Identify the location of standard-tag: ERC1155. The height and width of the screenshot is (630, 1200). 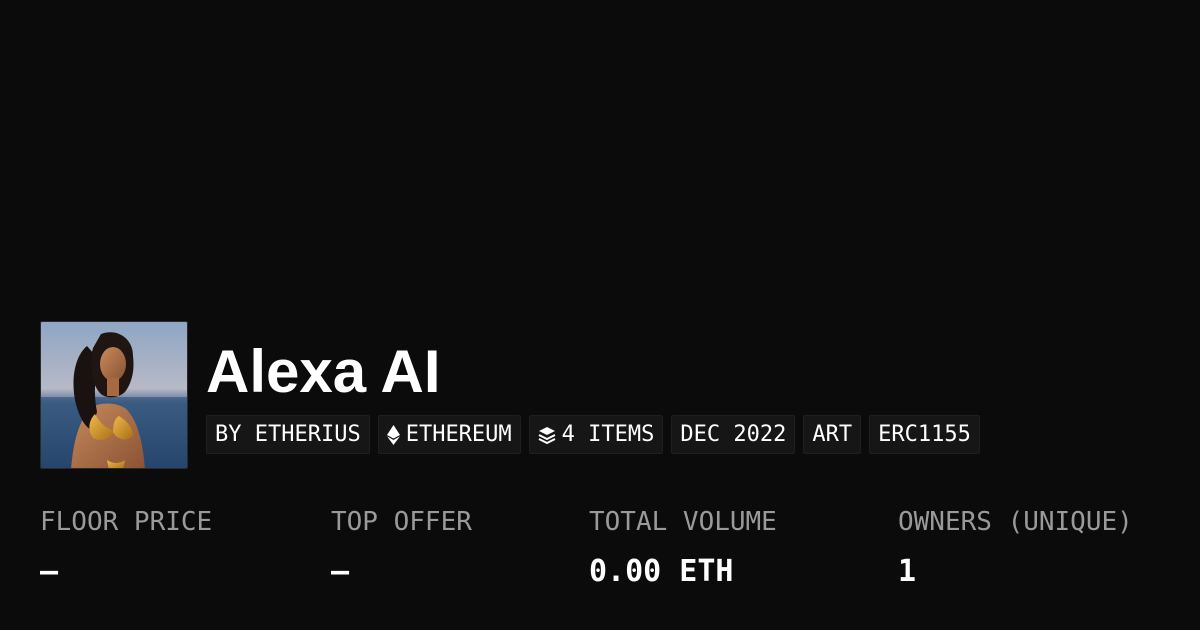
(924, 434).